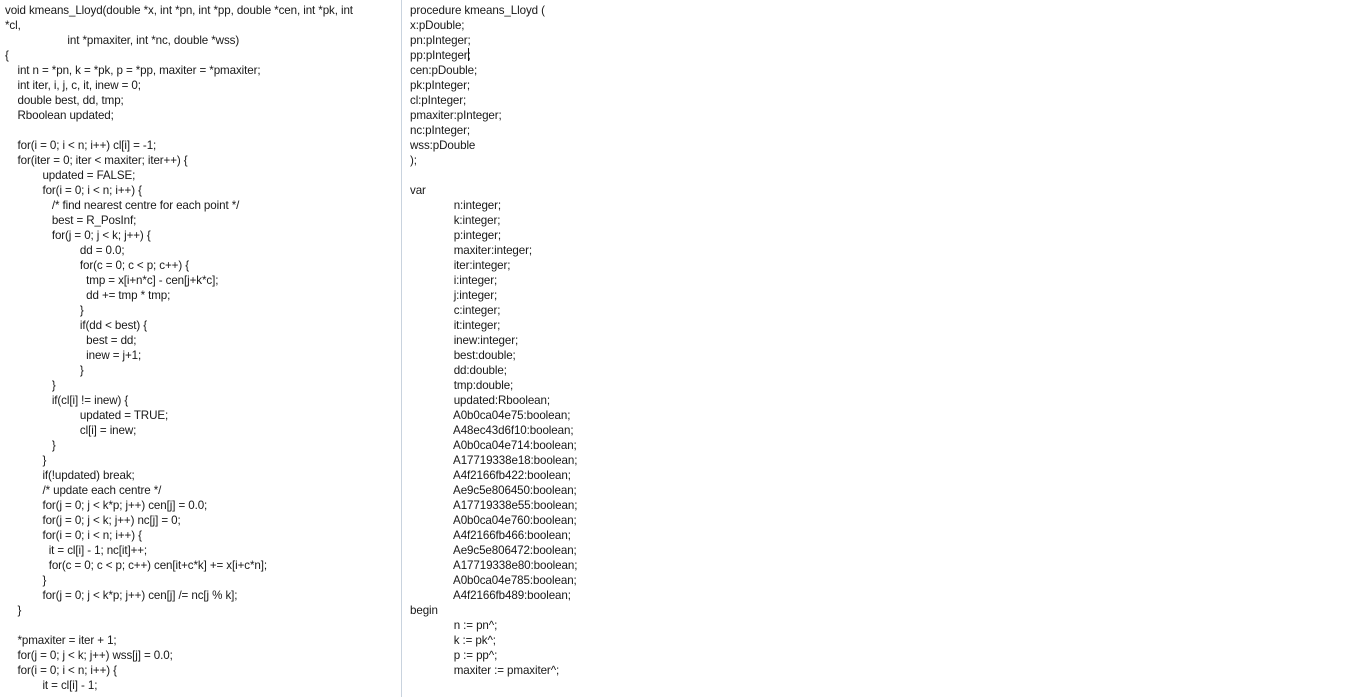  What do you see at coordinates (203, 85) in the screenshot?
I see `code-line: int iter, i, j, c, it, inew = 0;` at bounding box center [203, 85].